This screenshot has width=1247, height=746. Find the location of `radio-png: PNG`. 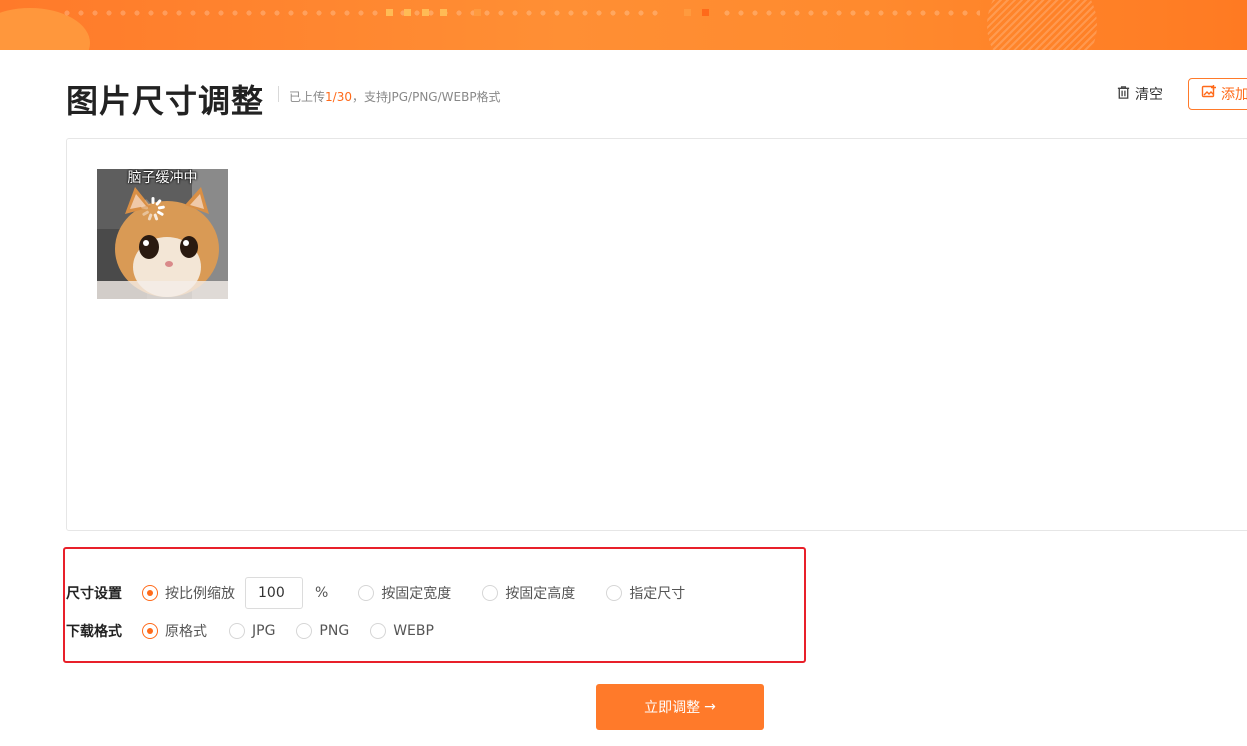

radio-png: PNG is located at coordinates (322, 631).